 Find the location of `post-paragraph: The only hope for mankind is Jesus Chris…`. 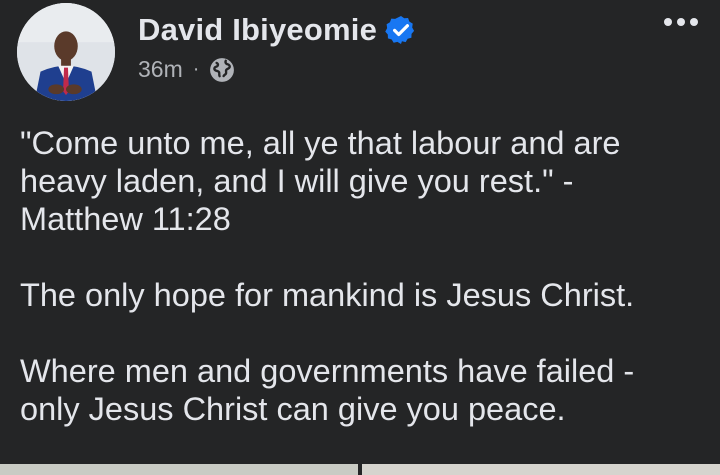

post-paragraph: The only hope for mankind is Jesus Chris… is located at coordinates (327, 295).